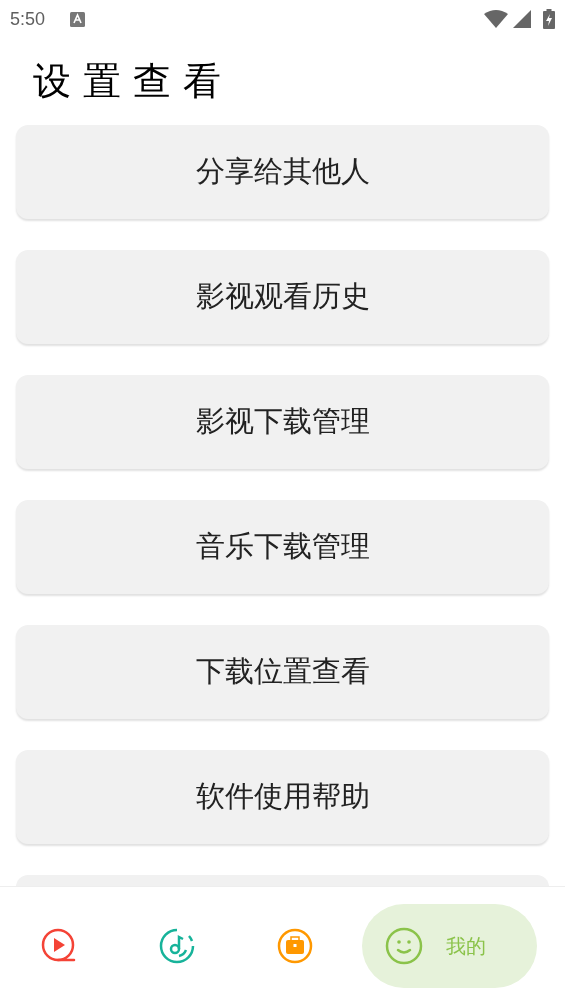 The image size is (565, 1004). What do you see at coordinates (282, 672) in the screenshot?
I see `menu-button: 下载位置查看` at bounding box center [282, 672].